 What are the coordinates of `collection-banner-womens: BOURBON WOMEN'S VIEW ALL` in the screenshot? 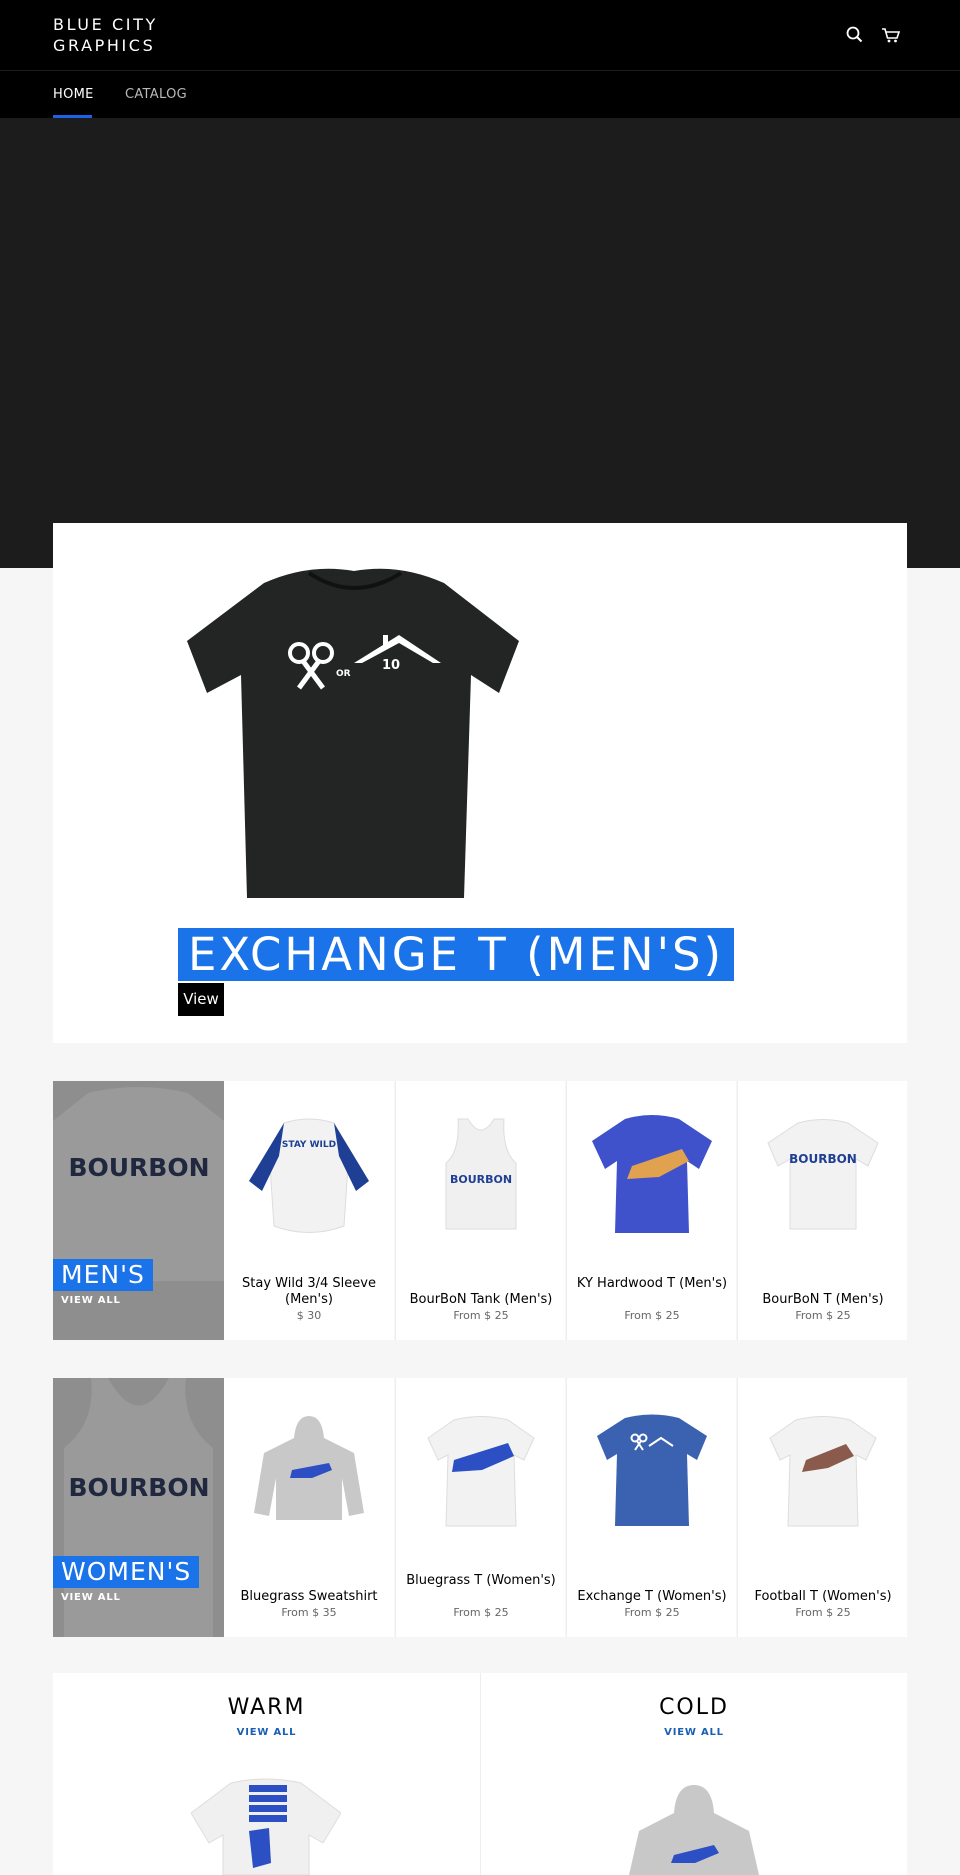 It's located at (138, 1507).